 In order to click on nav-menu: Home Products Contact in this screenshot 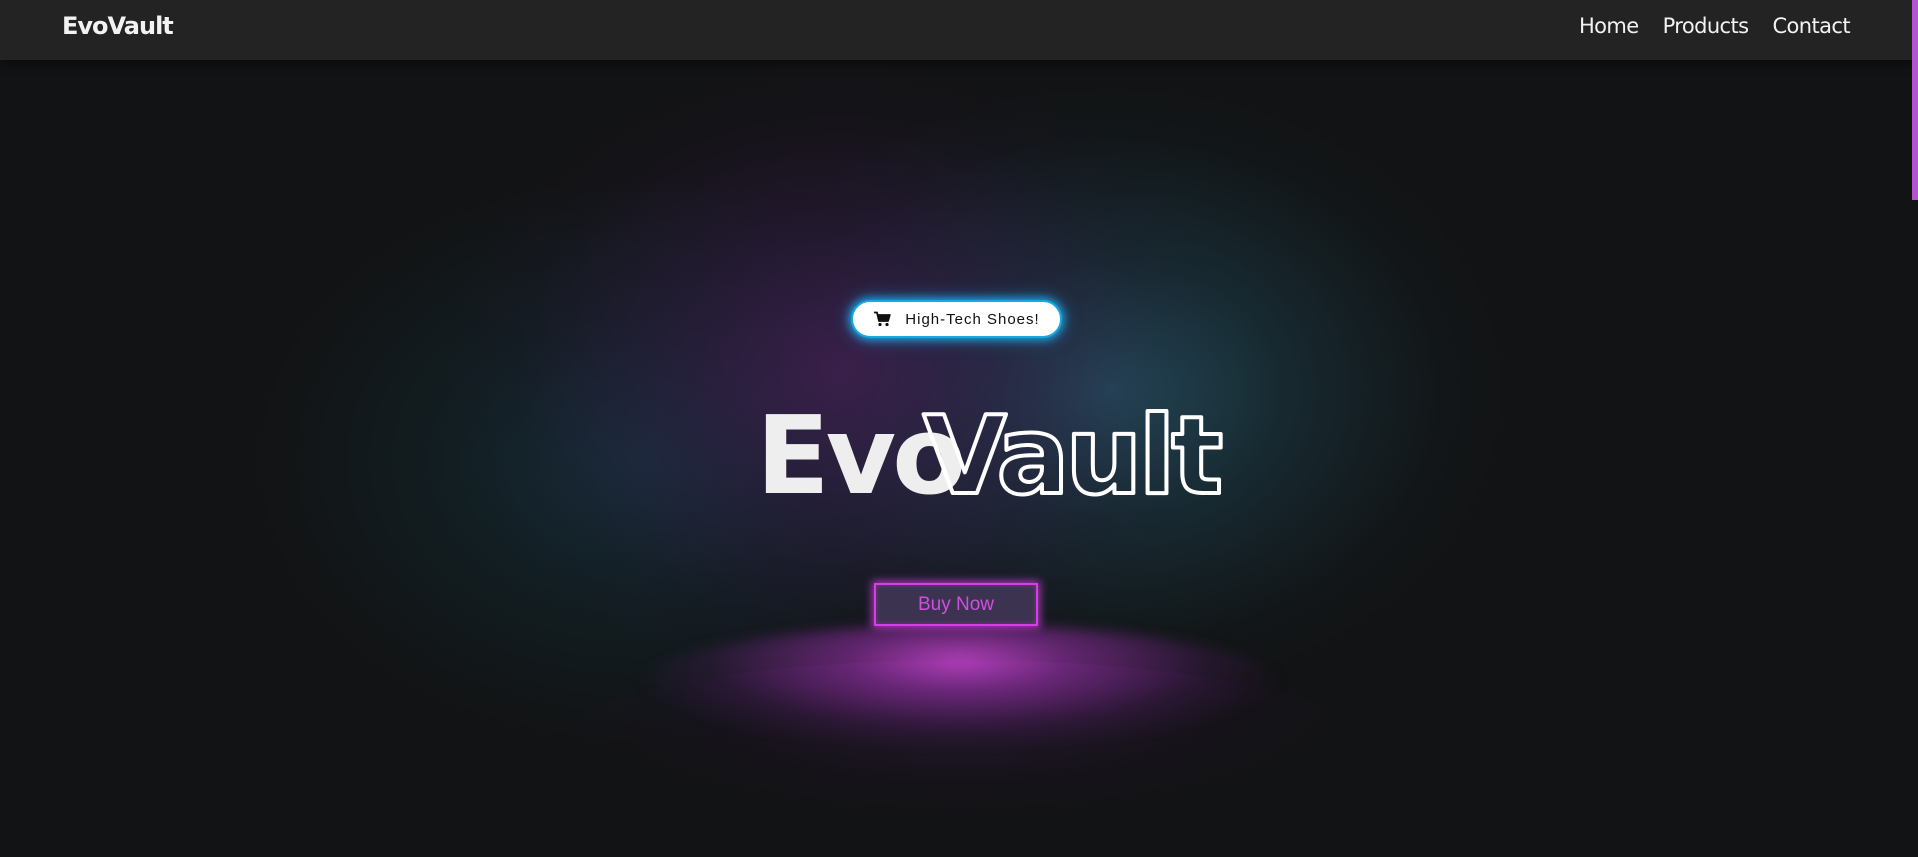, I will do `click(1715, 26)`.